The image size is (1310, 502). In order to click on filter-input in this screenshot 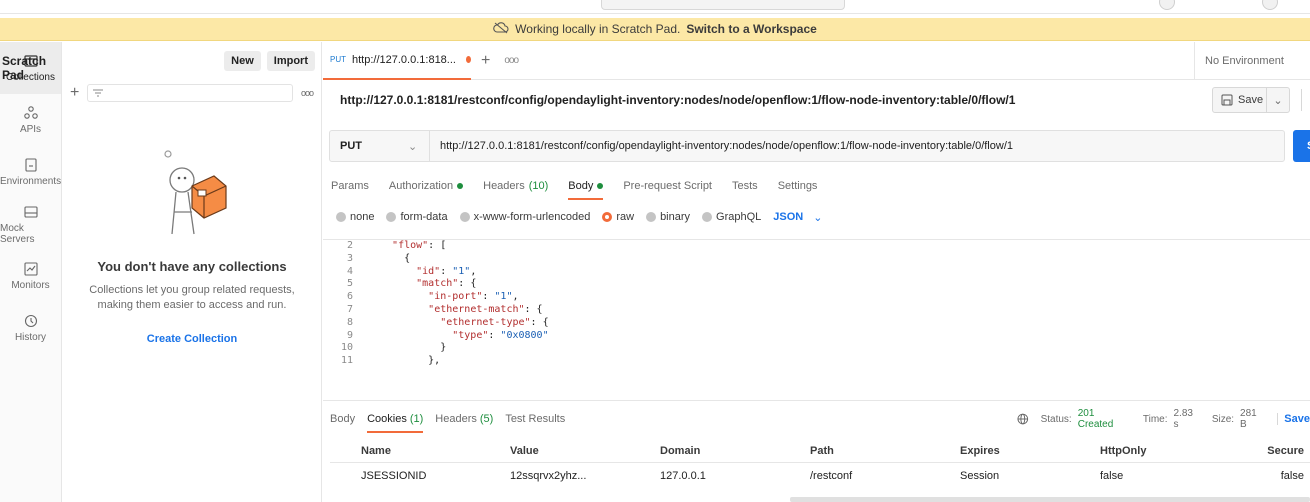, I will do `click(190, 93)`.